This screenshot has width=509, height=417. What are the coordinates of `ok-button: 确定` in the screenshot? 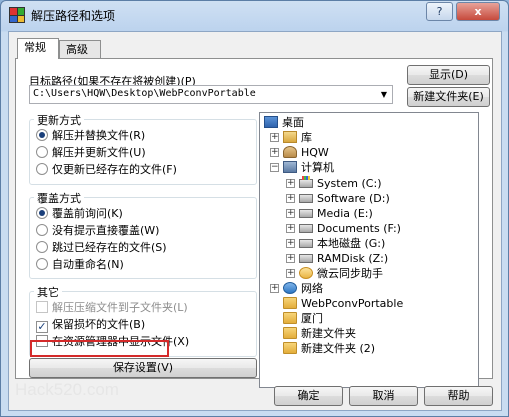 It's located at (308, 396).